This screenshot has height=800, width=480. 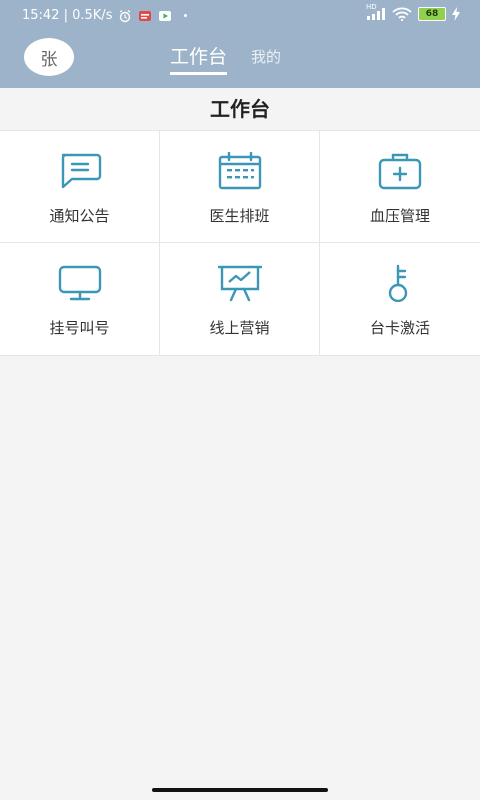 I want to click on battery-level: 68, so click(x=432, y=14).